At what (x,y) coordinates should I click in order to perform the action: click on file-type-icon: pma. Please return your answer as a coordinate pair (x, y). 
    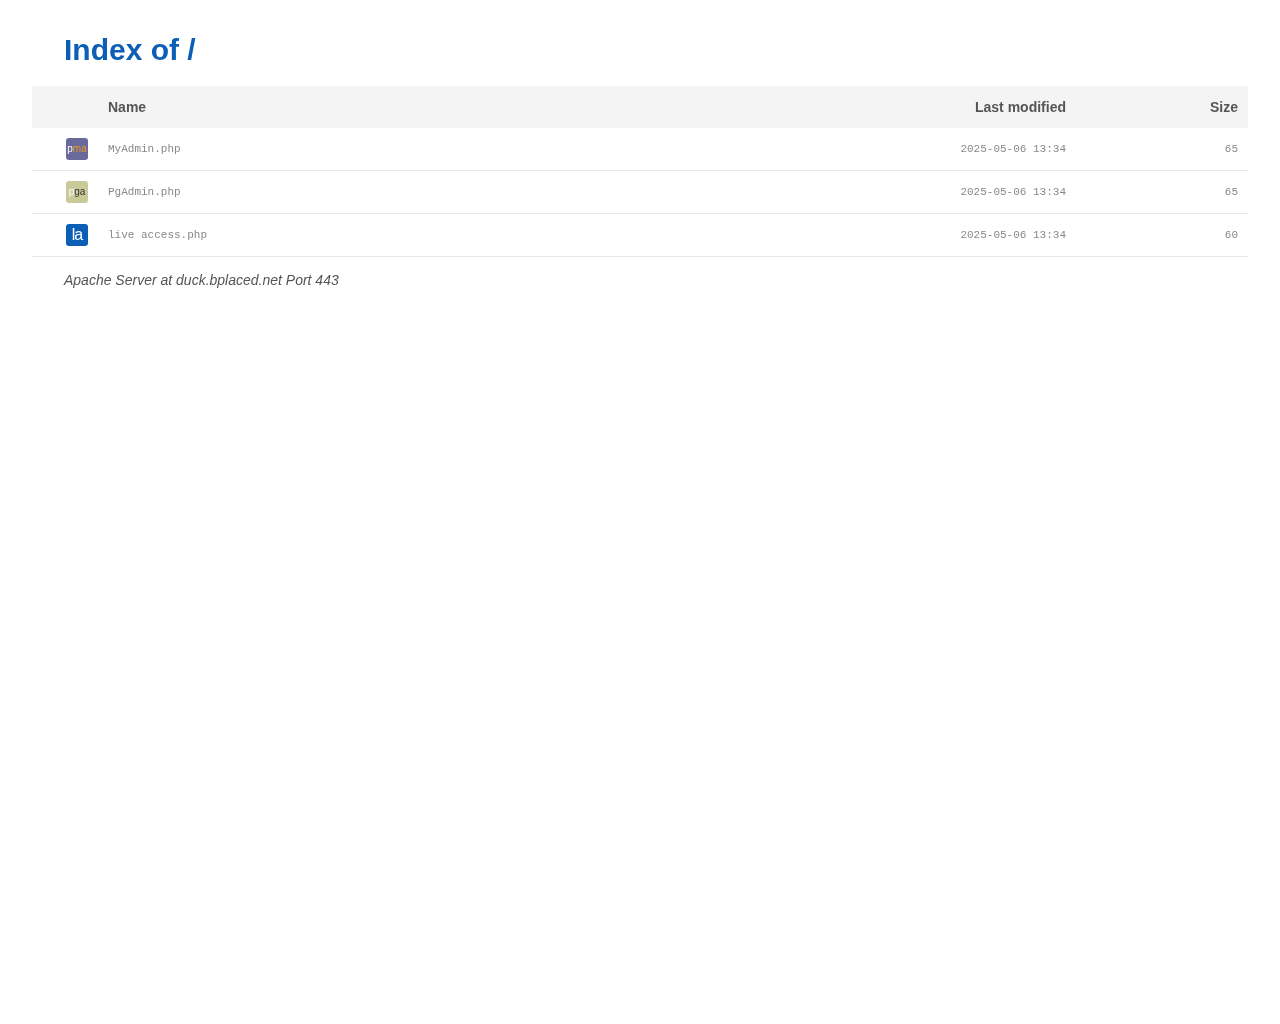
    Looking at the image, I should click on (77, 149).